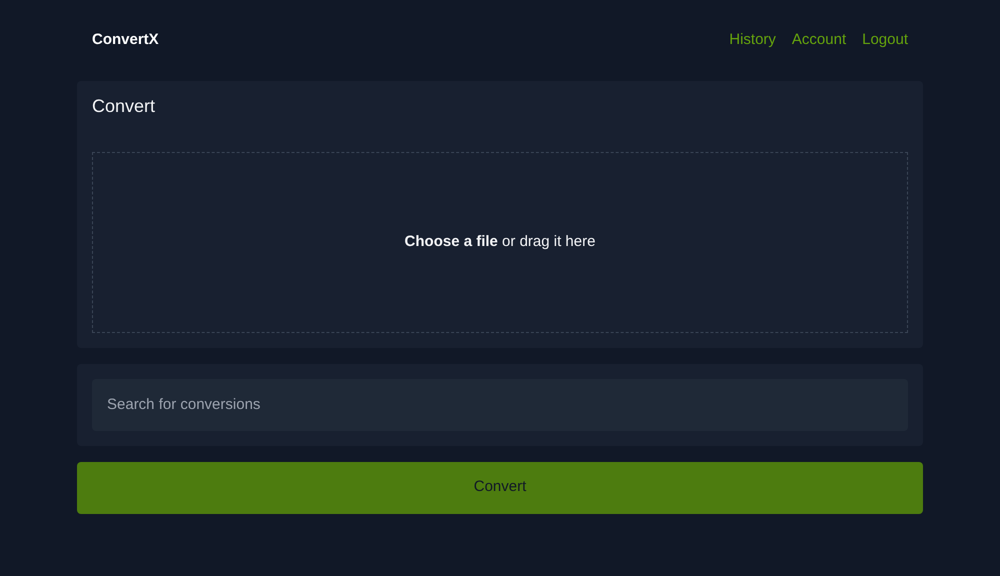 Image resolution: width=1000 pixels, height=576 pixels. I want to click on convert-button: Convert, so click(500, 488).